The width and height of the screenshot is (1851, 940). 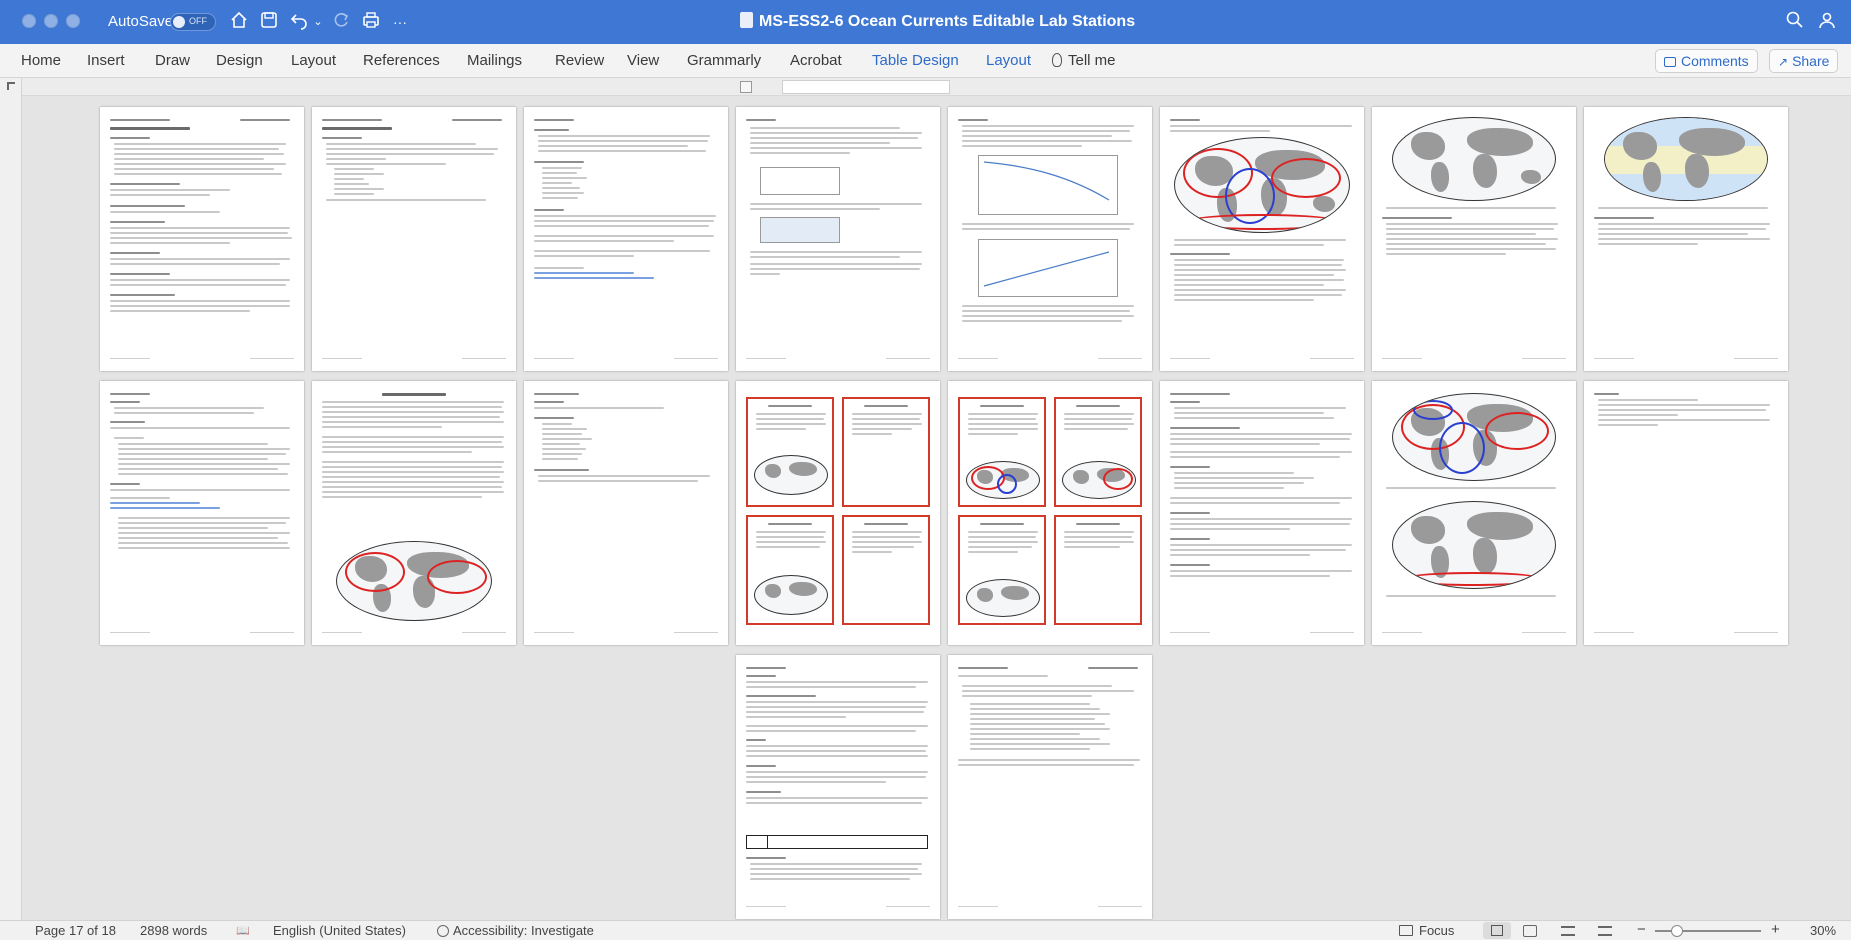 I want to click on account-icon, so click(x=1827, y=22).